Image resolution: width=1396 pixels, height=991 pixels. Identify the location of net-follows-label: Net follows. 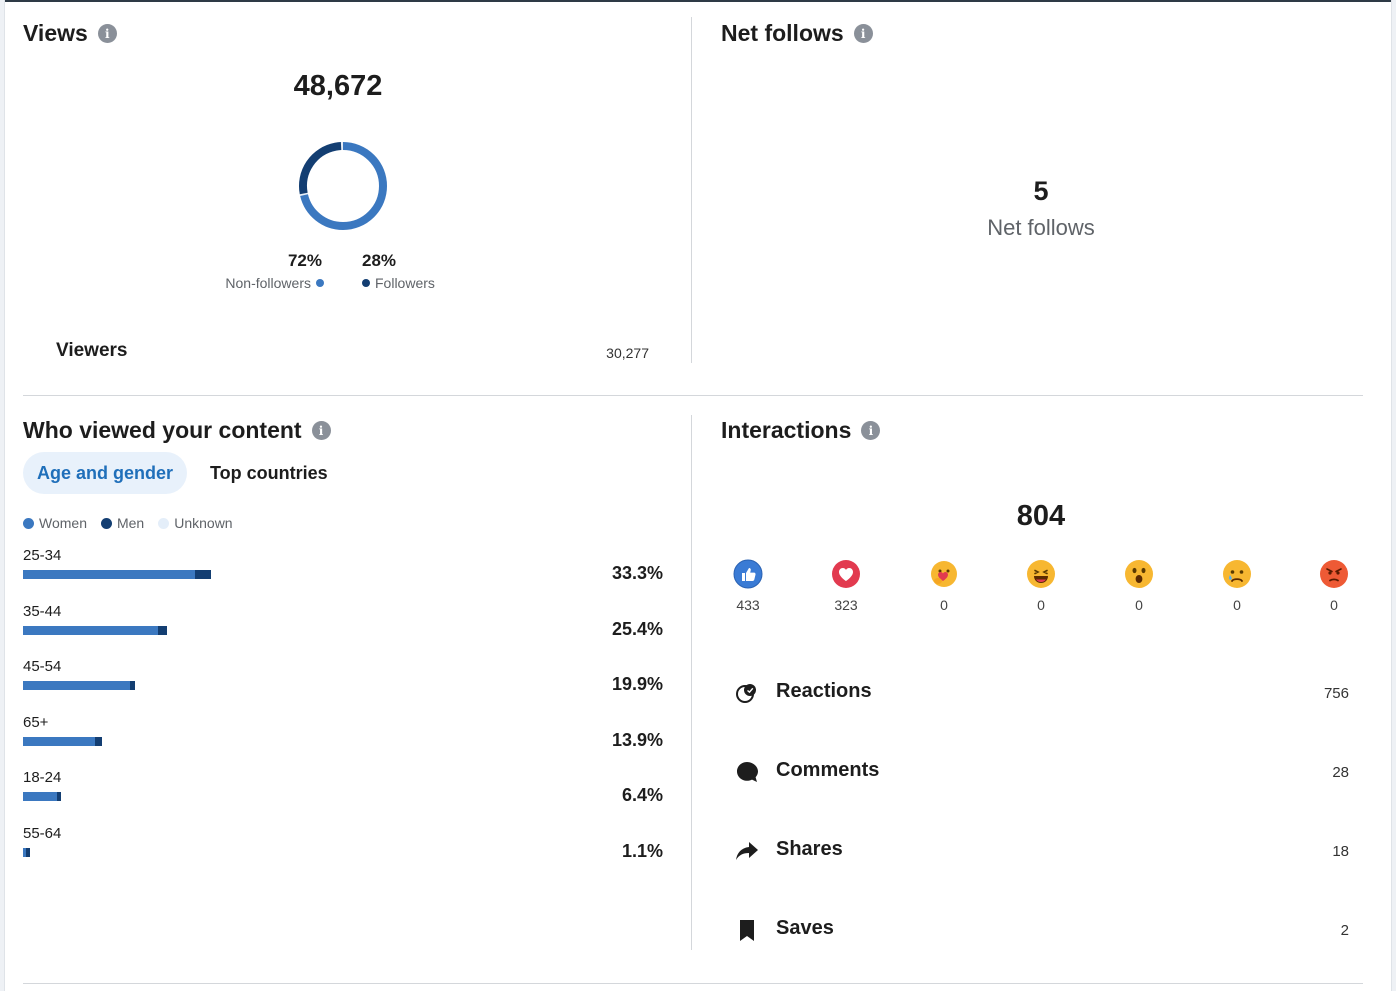
(1041, 227).